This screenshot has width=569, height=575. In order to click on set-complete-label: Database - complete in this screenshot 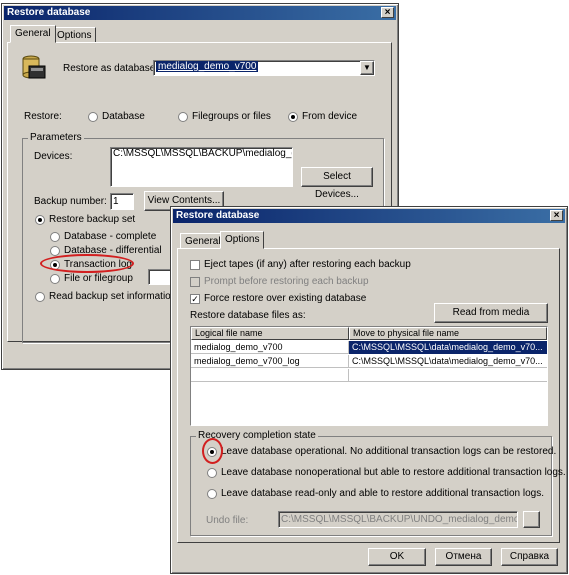, I will do `click(110, 236)`.